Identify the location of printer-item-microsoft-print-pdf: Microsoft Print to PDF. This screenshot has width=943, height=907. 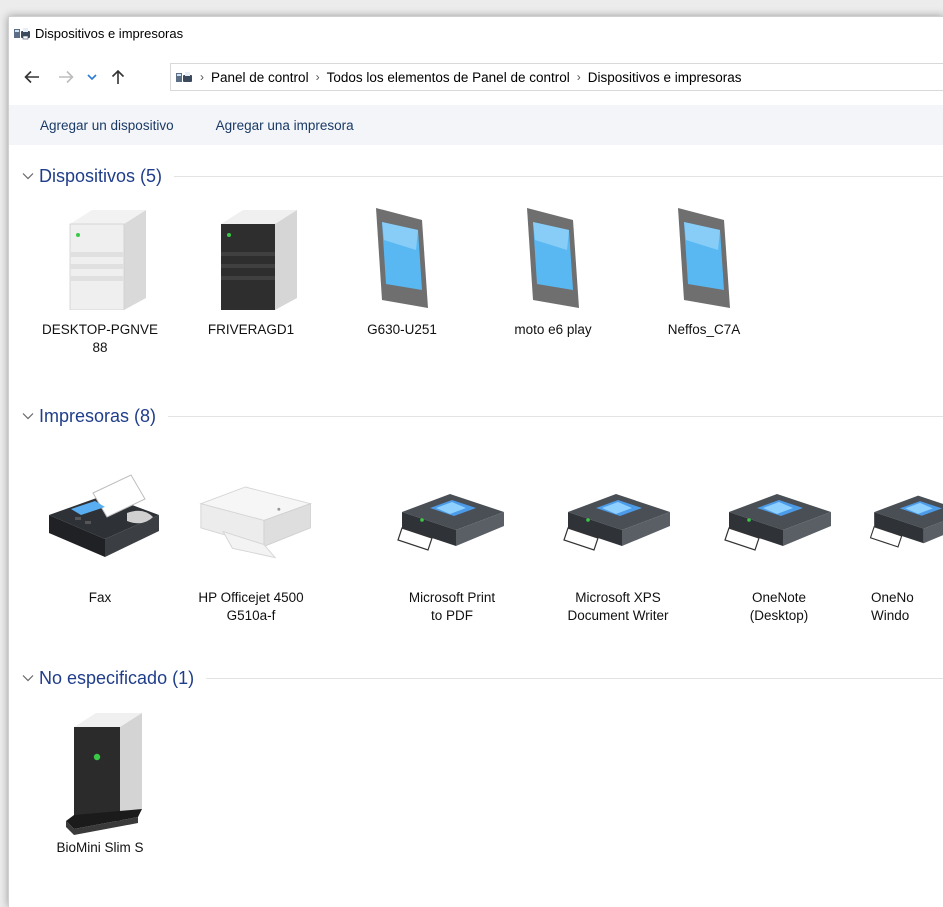
(452, 544).